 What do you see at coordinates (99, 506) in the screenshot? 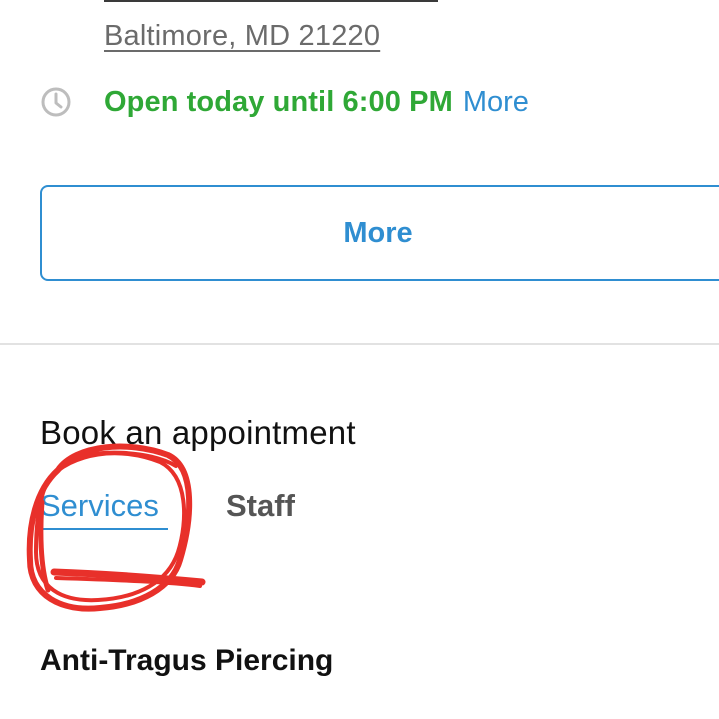
I see `tab-services: Services` at bounding box center [99, 506].